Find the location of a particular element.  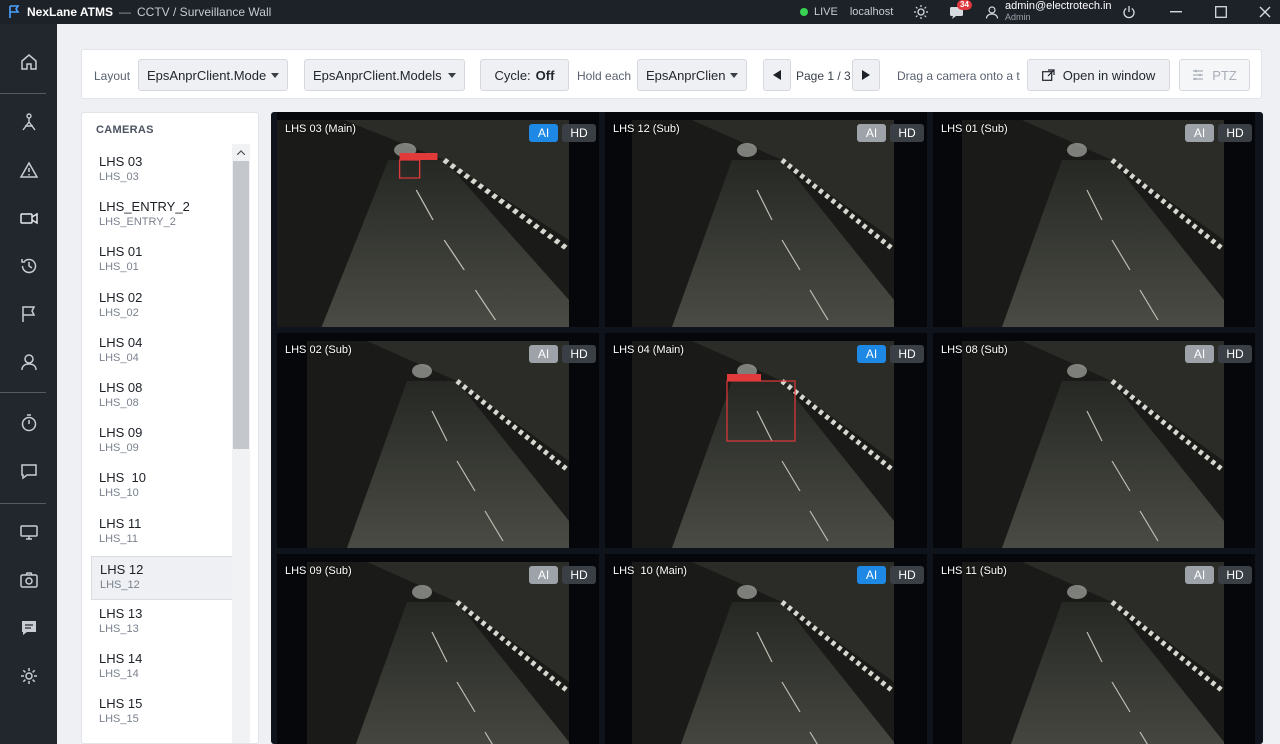

cycle-label: Cycle: is located at coordinates (512, 75).